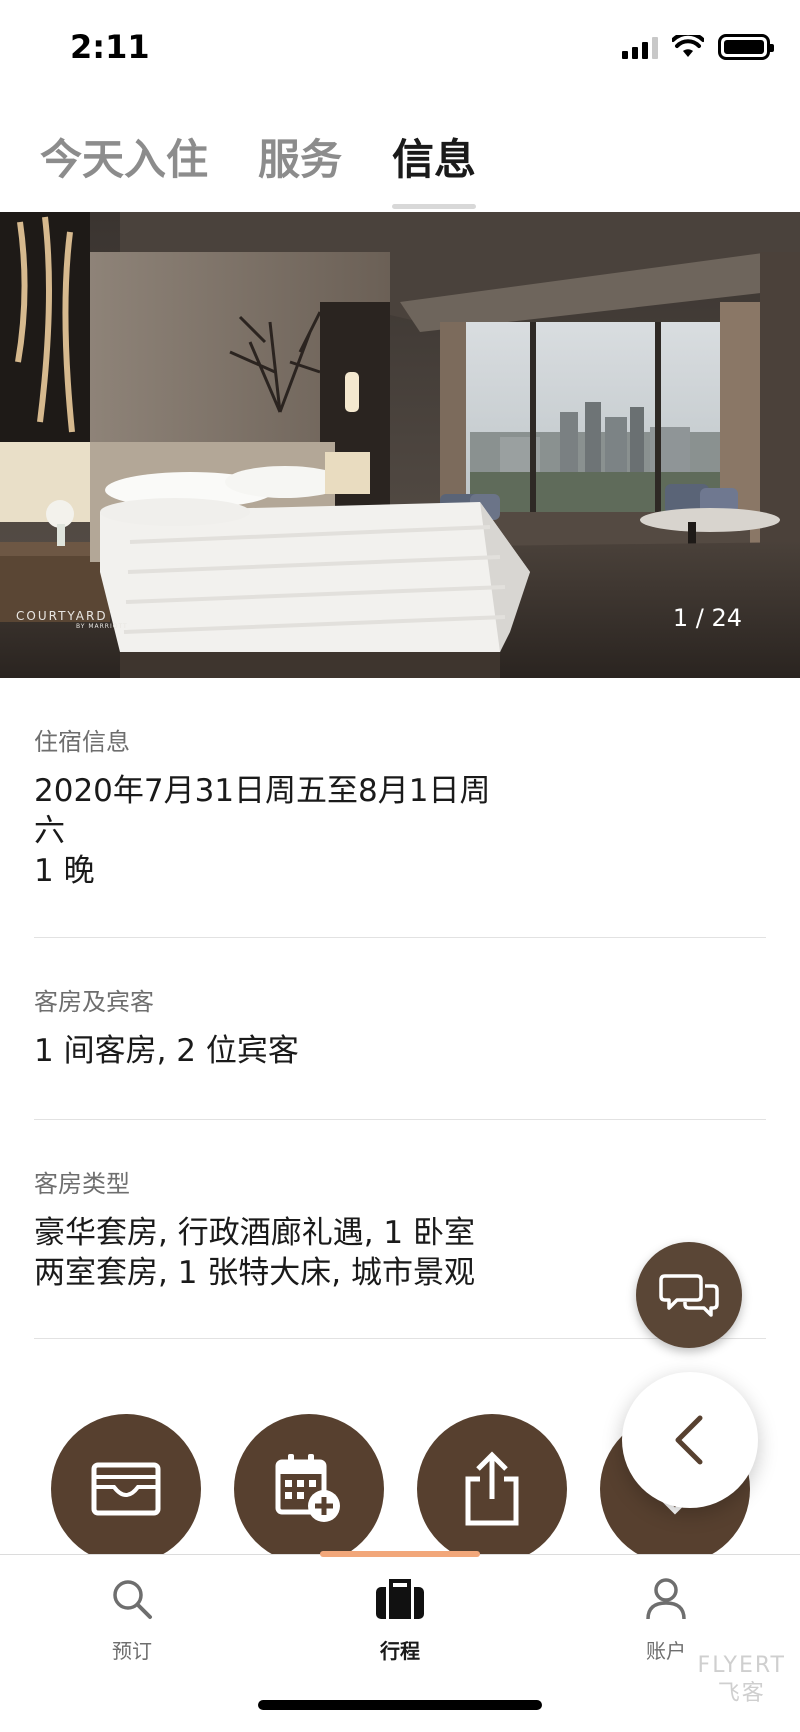 Image resolution: width=800 pixels, height=1732 pixels. I want to click on calendar-add-icon, so click(307, 1488).